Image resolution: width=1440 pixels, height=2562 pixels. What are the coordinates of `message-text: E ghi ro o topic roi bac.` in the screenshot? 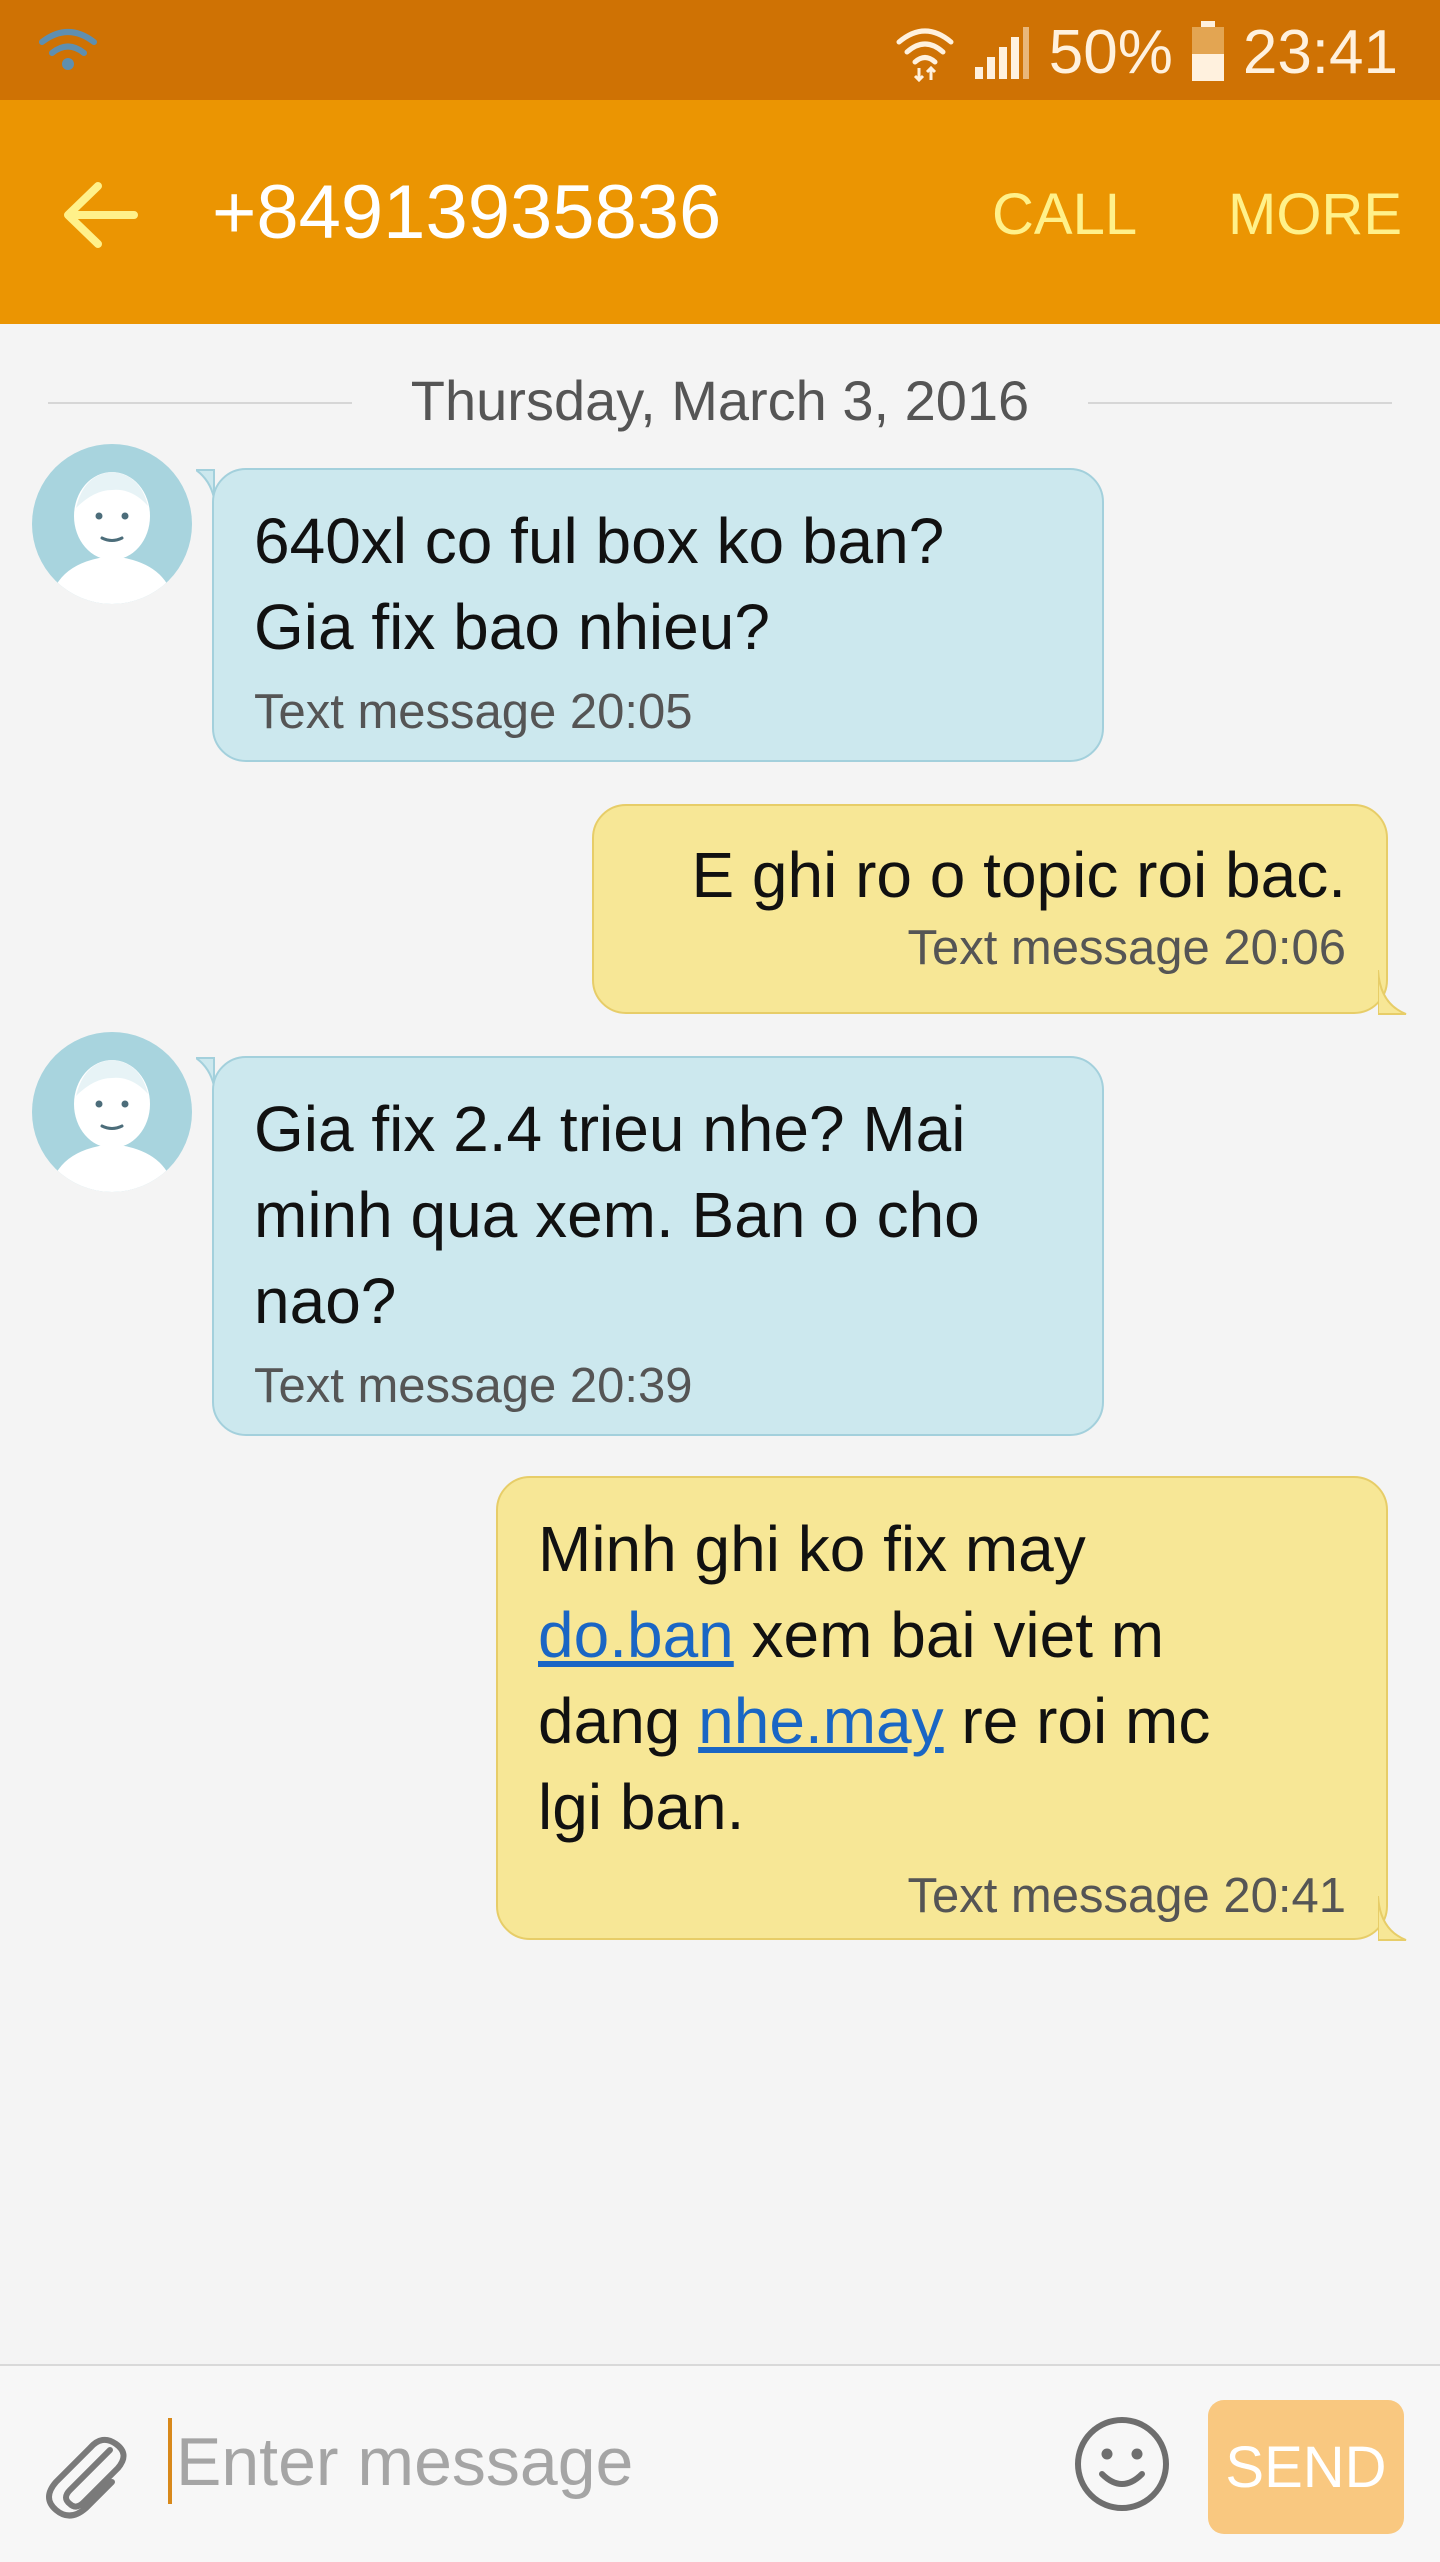 It's located at (990, 875).